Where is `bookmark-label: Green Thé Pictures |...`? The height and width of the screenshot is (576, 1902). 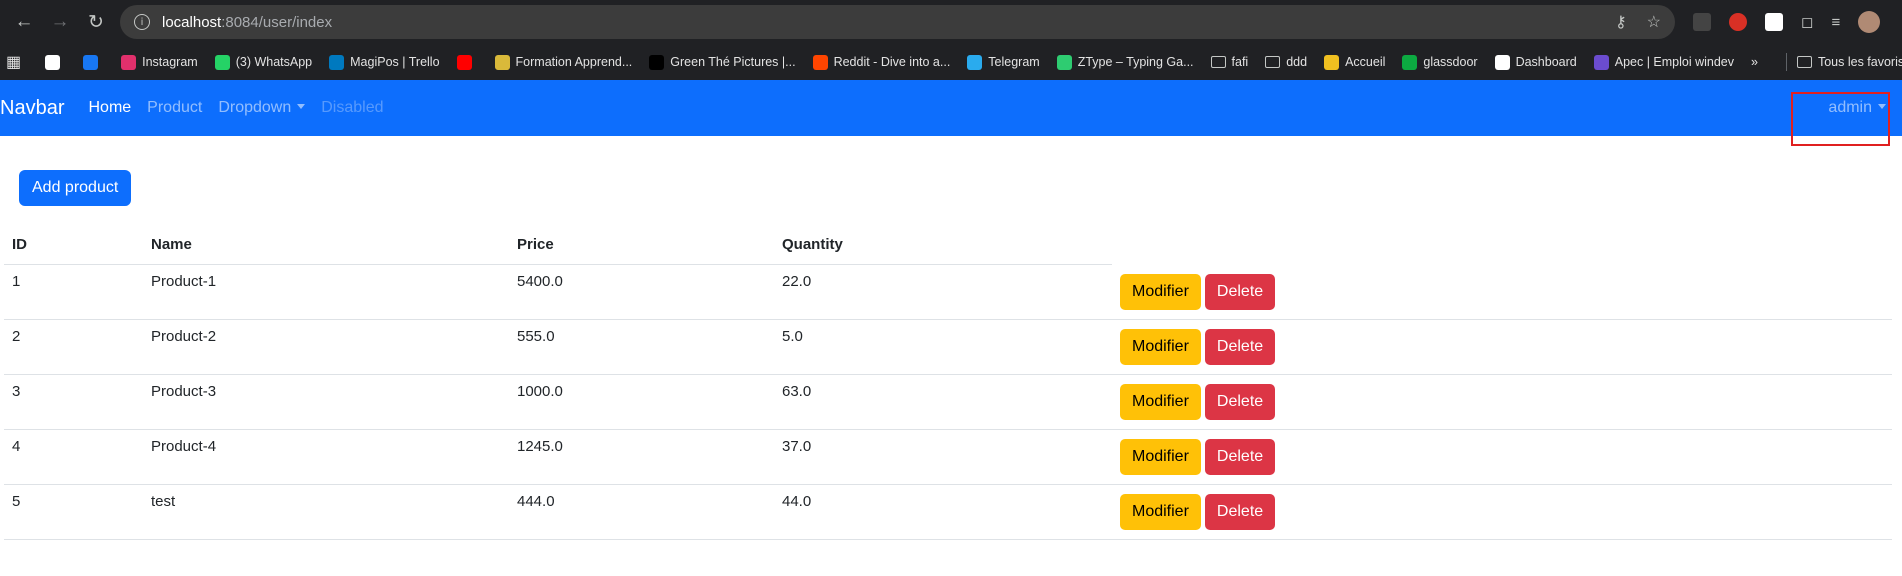 bookmark-label: Green Thé Pictures |... is located at coordinates (733, 62).